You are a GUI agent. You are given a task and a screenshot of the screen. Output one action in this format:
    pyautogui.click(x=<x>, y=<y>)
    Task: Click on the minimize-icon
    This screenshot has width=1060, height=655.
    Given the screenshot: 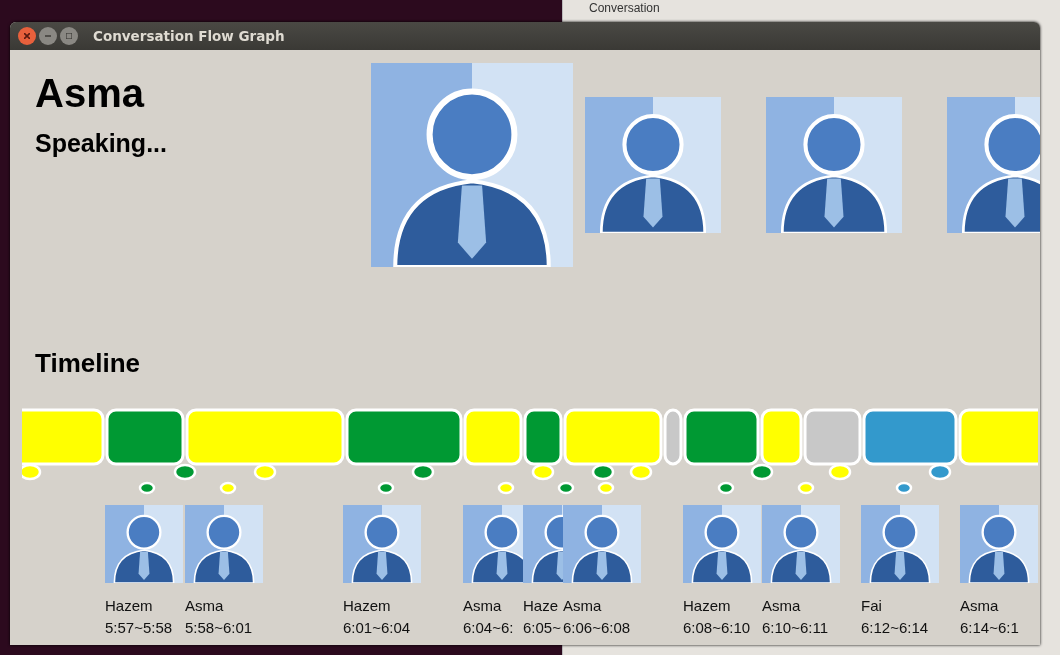 What is the action you would take?
    pyautogui.click(x=48, y=36)
    